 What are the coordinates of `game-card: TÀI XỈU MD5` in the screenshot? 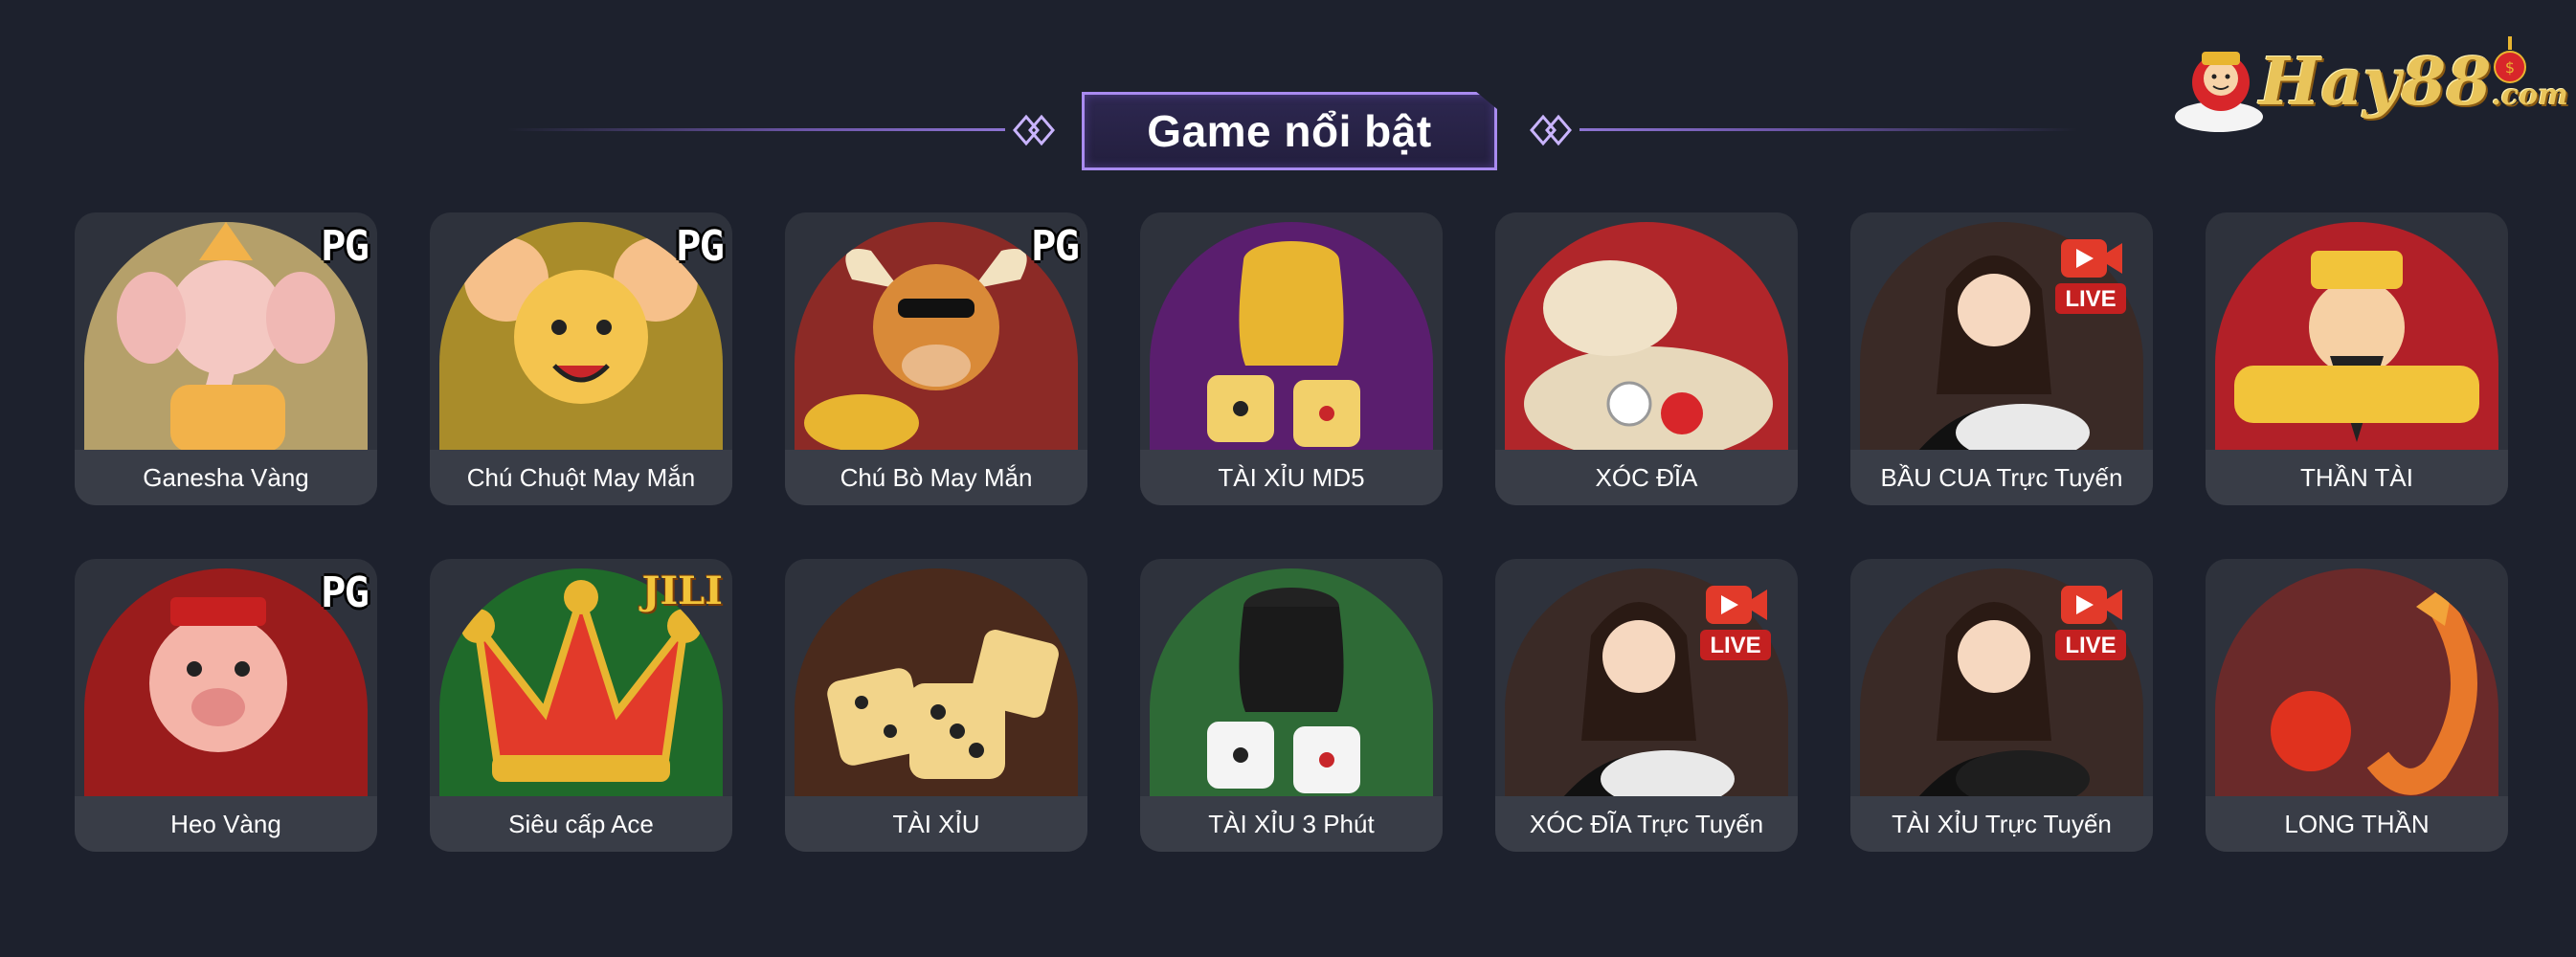 It's located at (1291, 358).